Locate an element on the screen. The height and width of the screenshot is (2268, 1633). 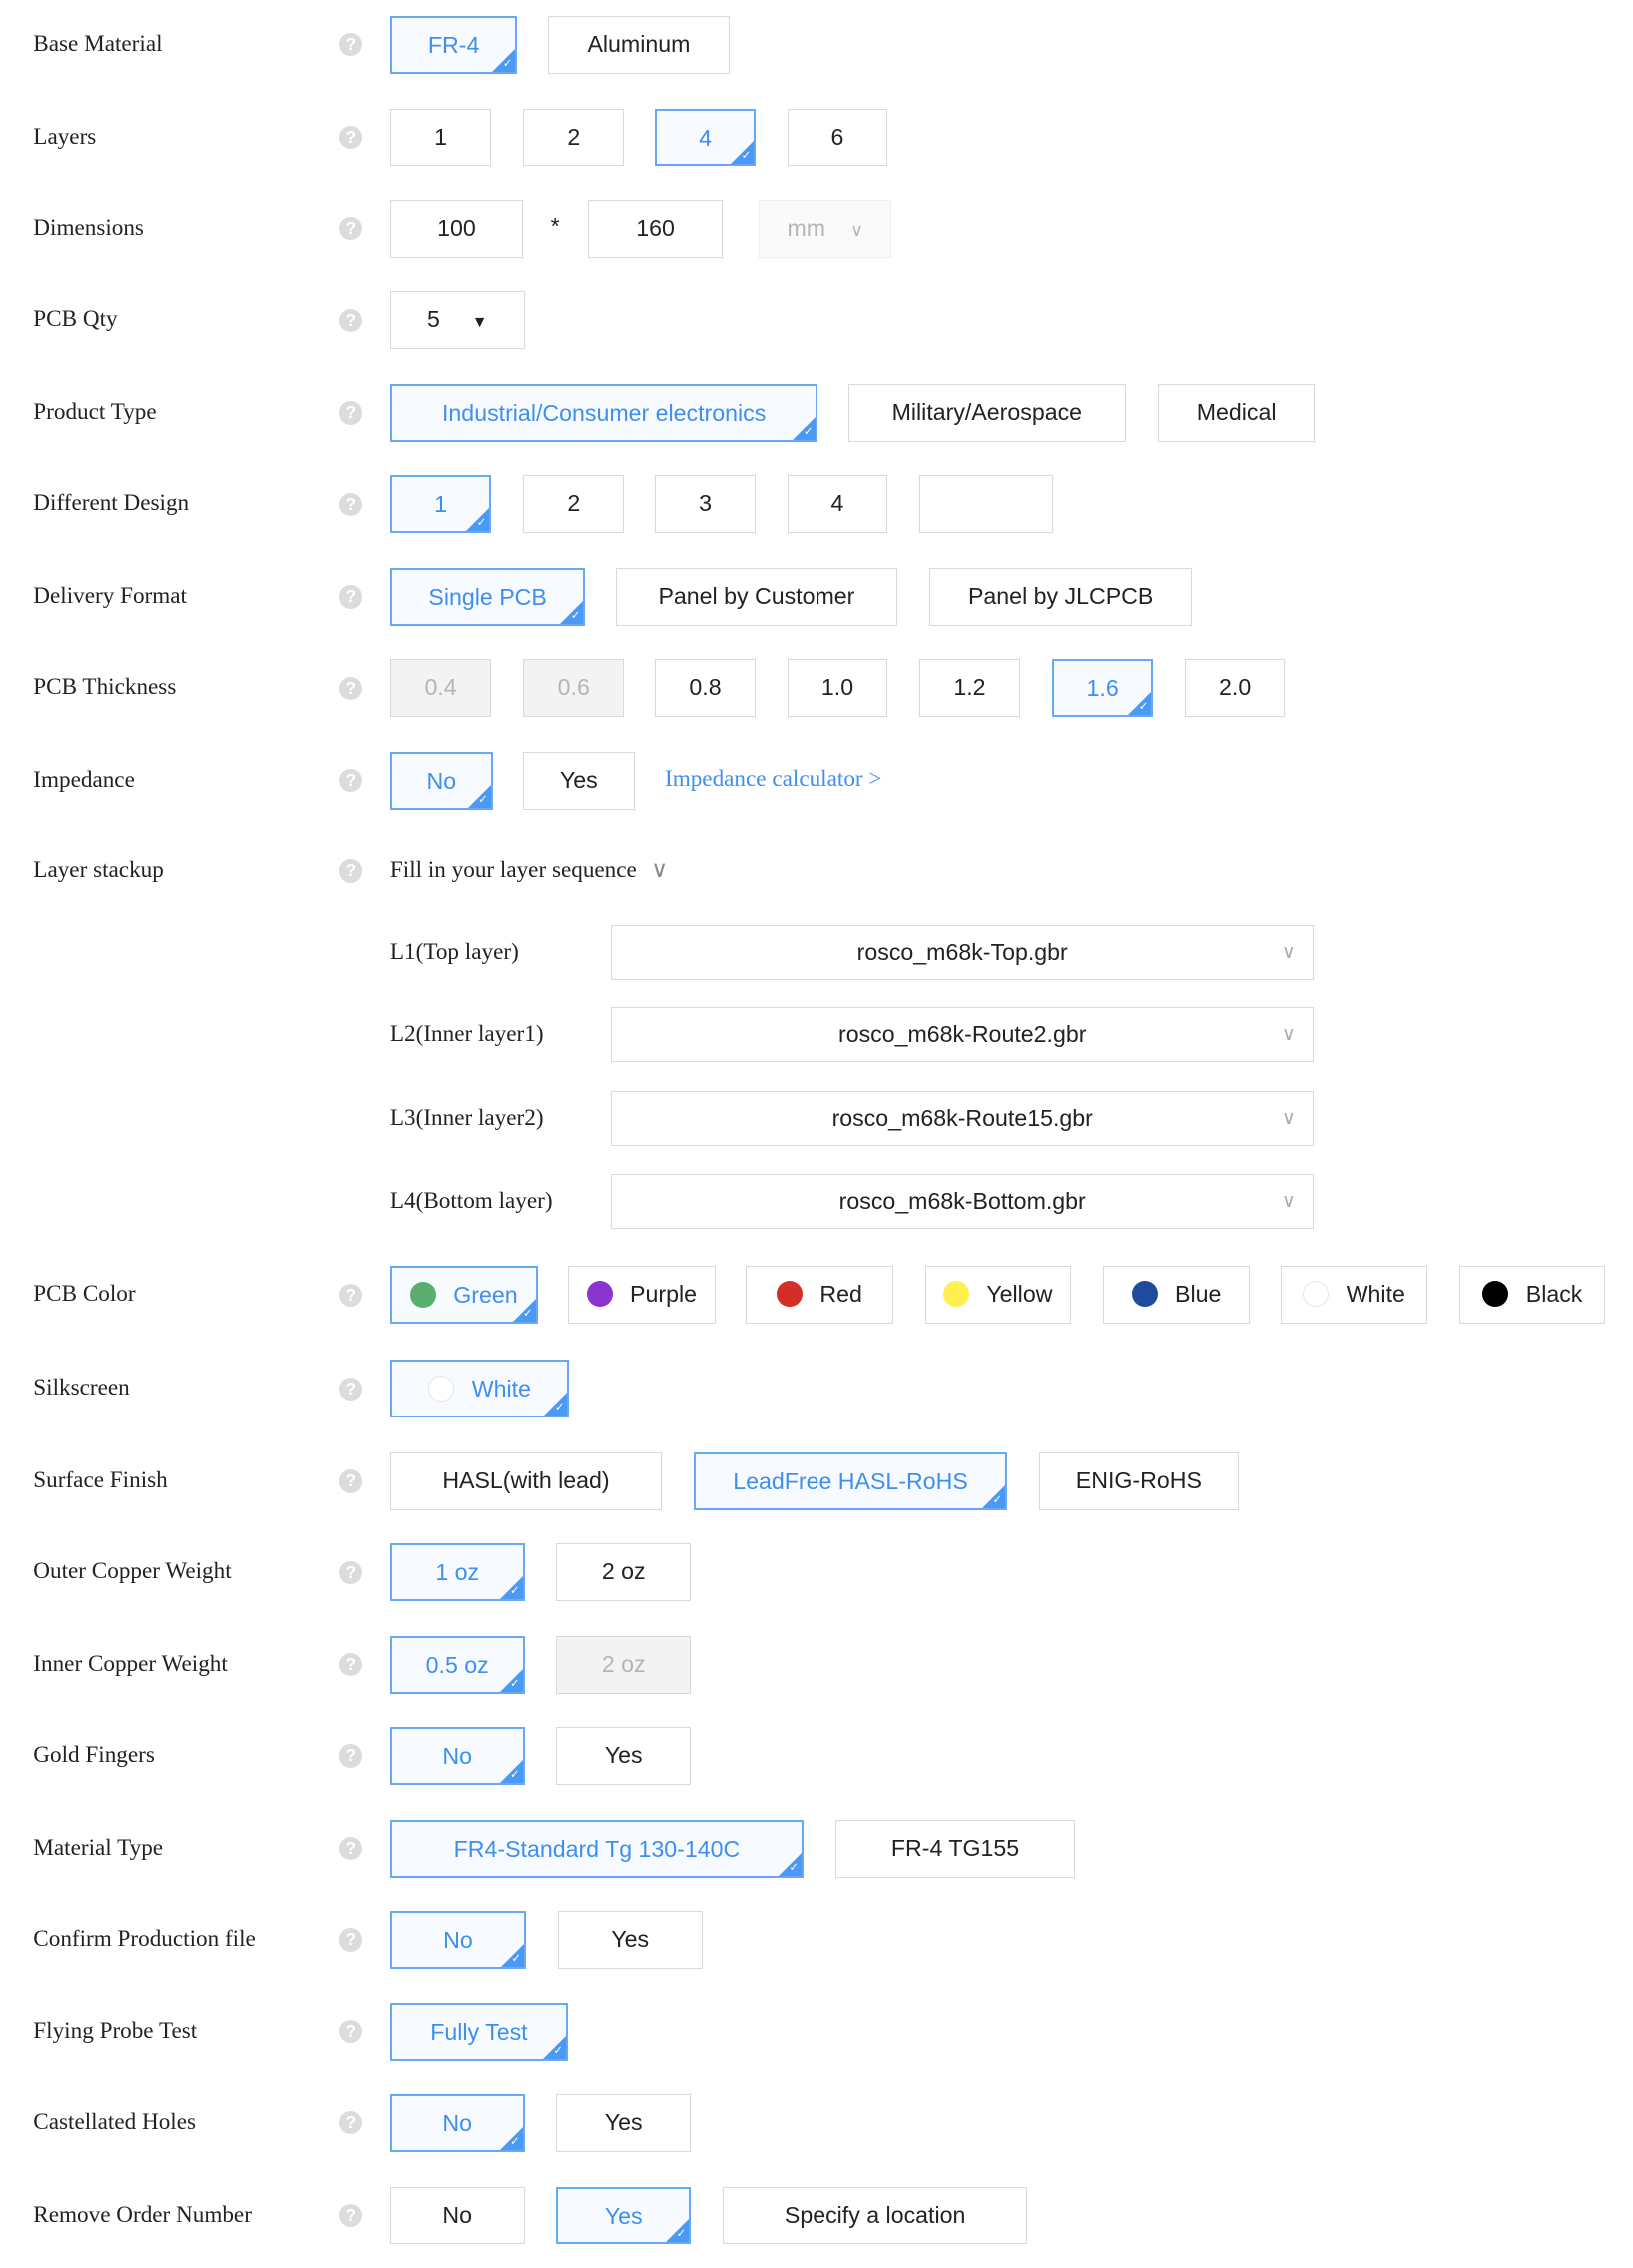
option-pcb-color-blue: Blue is located at coordinates (1176, 1295).